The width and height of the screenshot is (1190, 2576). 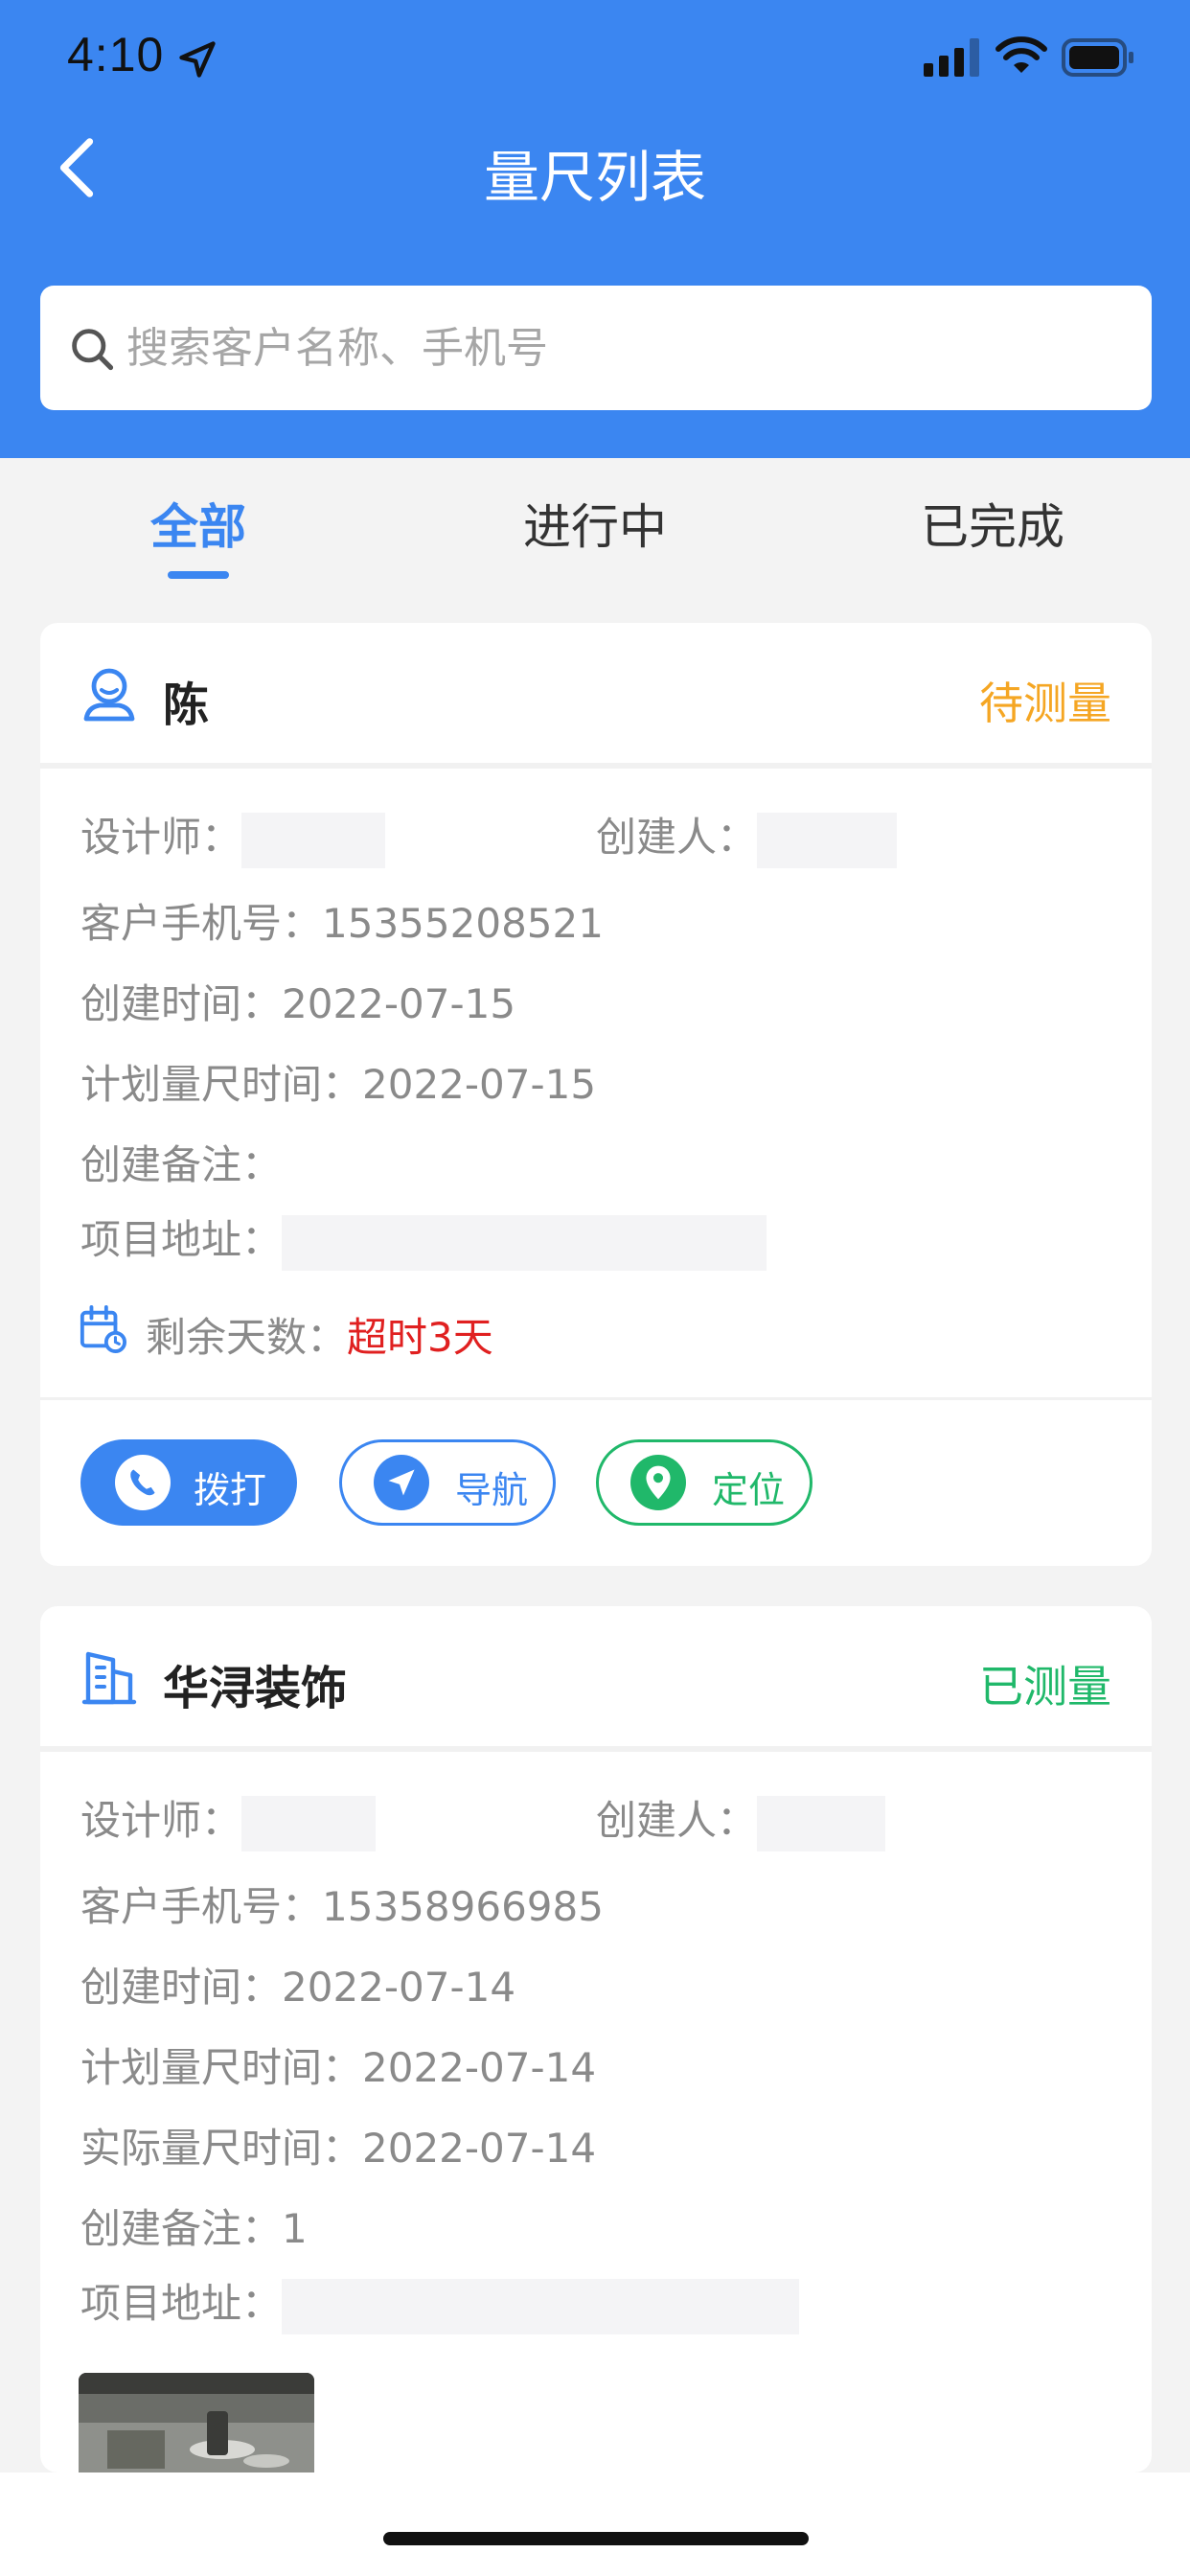 What do you see at coordinates (109, 695) in the screenshot?
I see `person-icon` at bounding box center [109, 695].